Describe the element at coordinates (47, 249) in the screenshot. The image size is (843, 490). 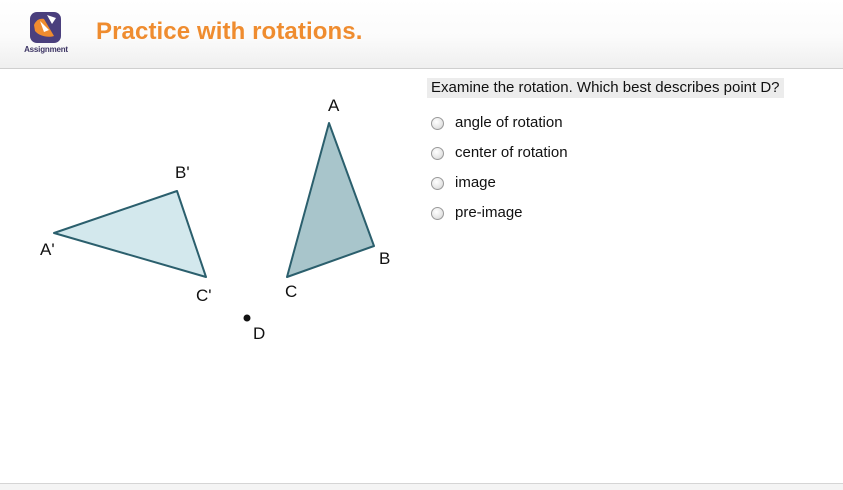
I see `label-a-prime: A'` at that location.